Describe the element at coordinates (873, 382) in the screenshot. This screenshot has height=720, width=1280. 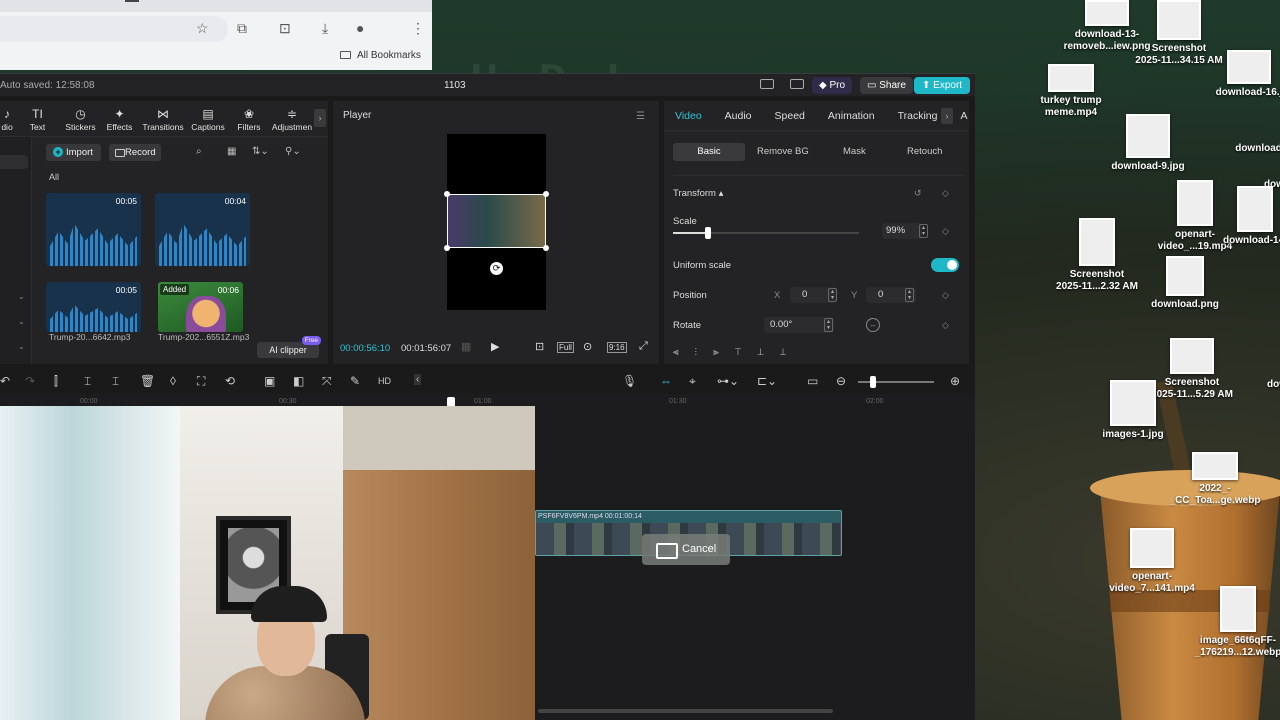
I see `zoom-knob` at that location.